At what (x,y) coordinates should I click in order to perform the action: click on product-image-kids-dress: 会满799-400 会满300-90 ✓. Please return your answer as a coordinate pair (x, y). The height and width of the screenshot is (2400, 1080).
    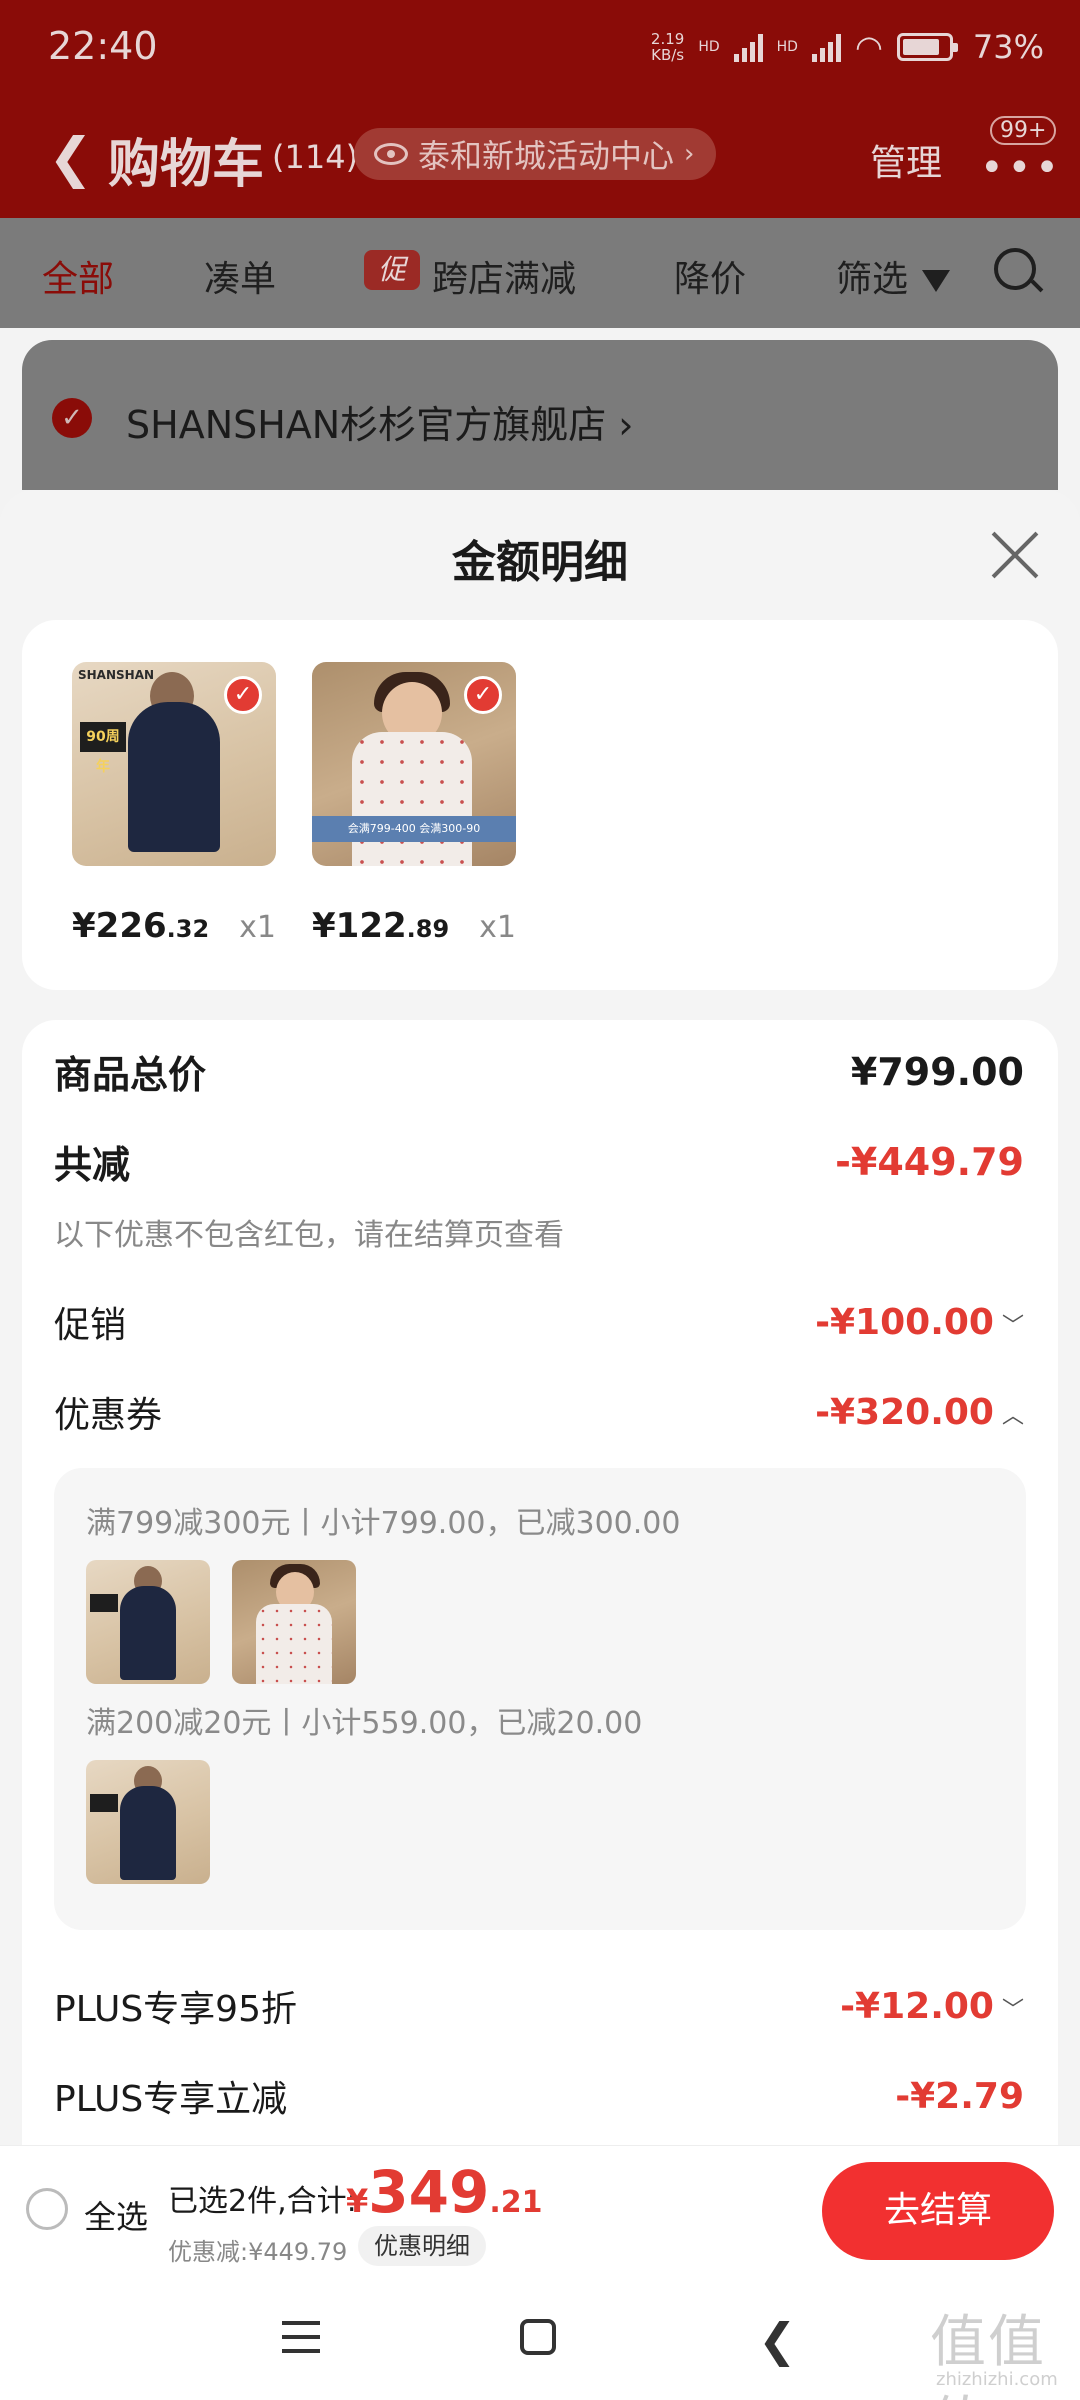
    Looking at the image, I should click on (414, 764).